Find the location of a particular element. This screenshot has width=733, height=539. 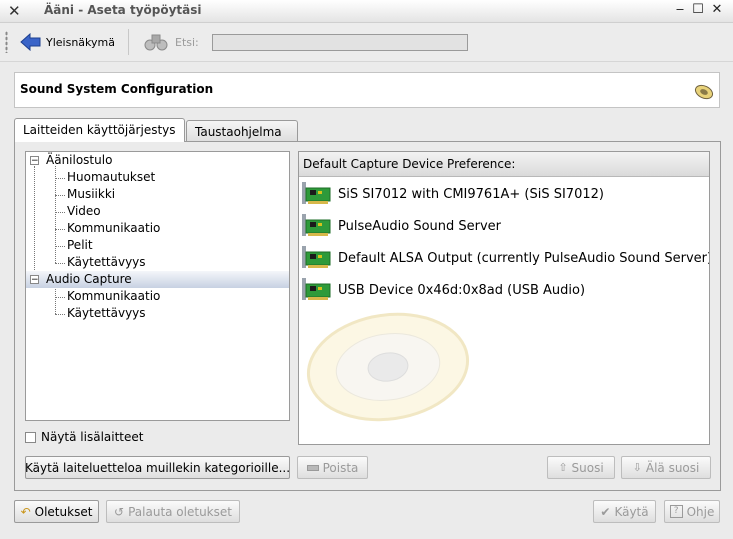

close-button: ✕ is located at coordinates (717, 10).